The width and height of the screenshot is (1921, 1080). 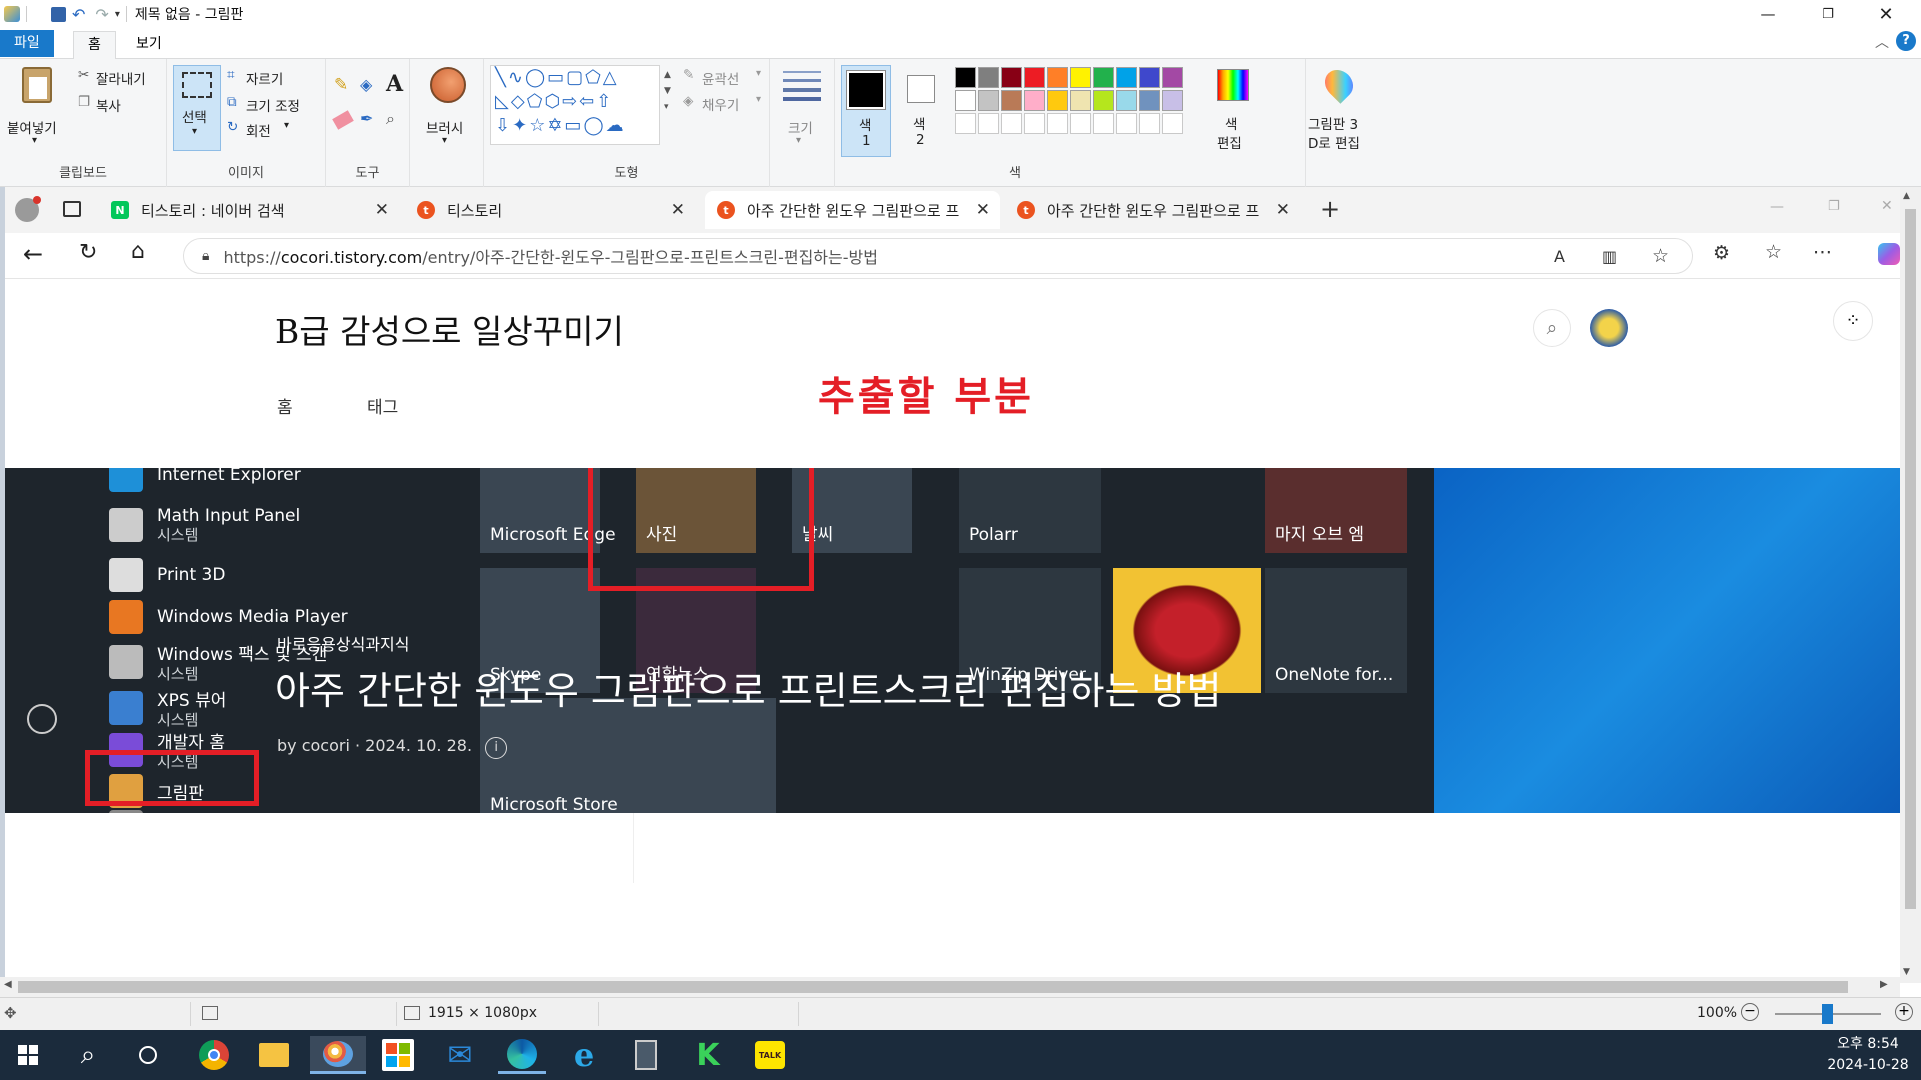 I want to click on restore-button: ❐, so click(x=1828, y=14).